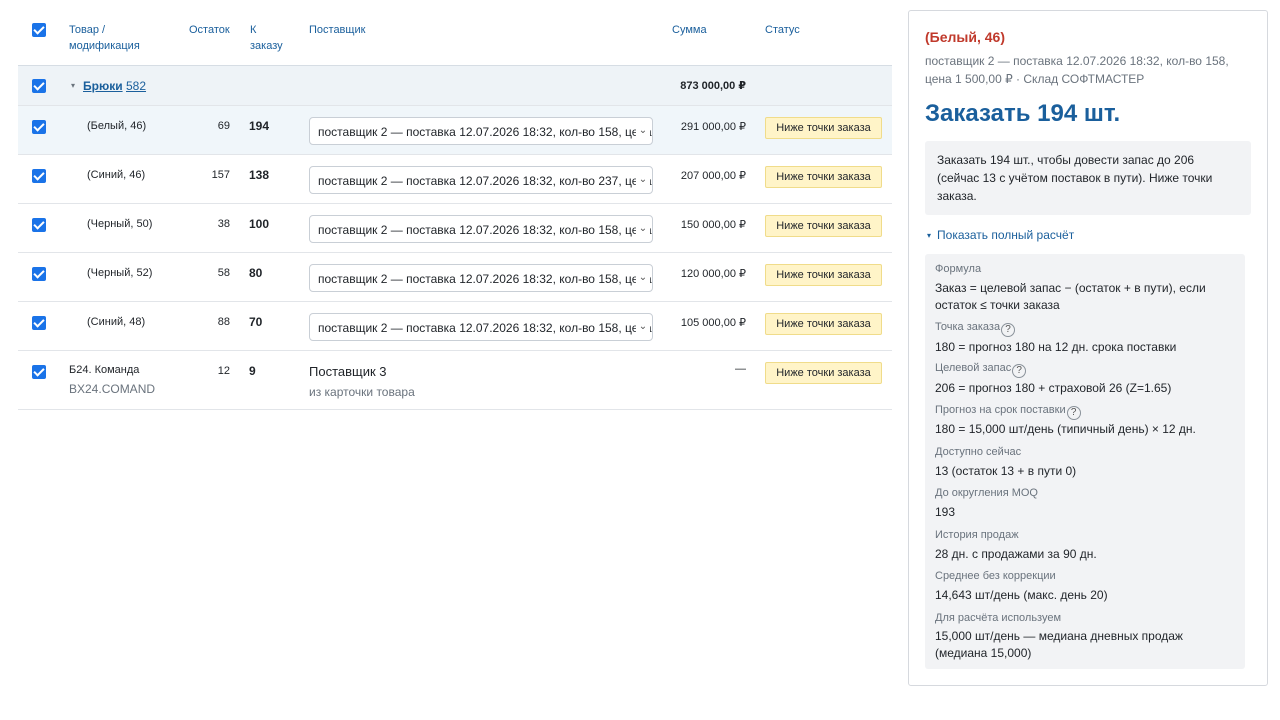 The width and height of the screenshot is (1280, 720). Describe the element at coordinates (981, 370) in the screenshot. I see `target-stock-label: Целевой запас?` at that location.